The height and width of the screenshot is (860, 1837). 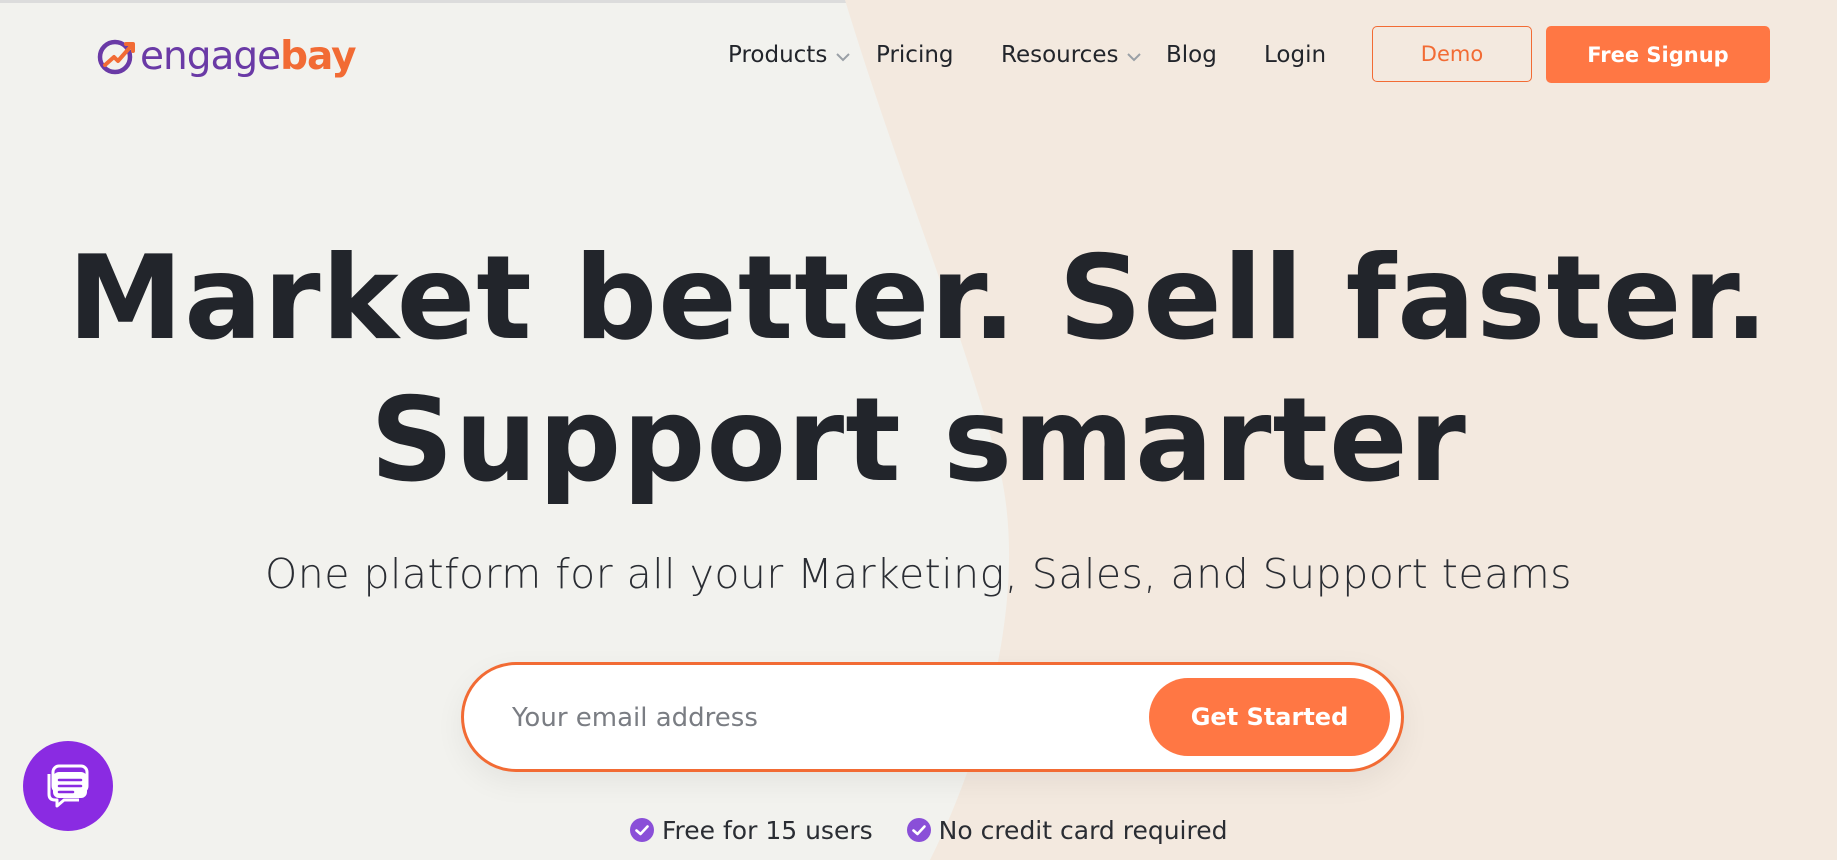 I want to click on nav-resources: Resources, so click(x=1071, y=55).